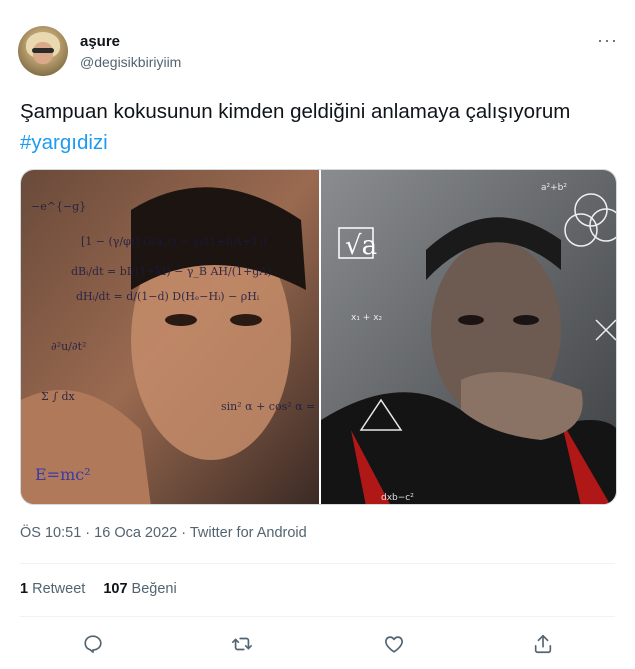 The height and width of the screenshot is (669, 635). I want to click on share-icon, so click(543, 644).